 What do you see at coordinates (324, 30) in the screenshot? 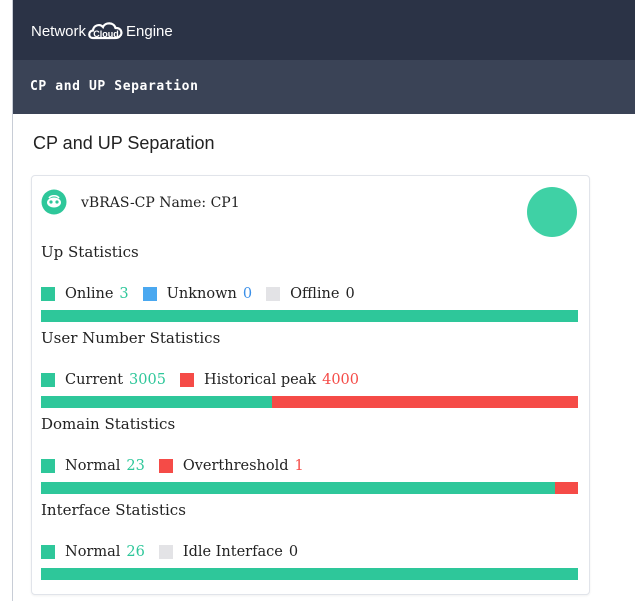
I see `top-header: Network Cloud Engine` at bounding box center [324, 30].